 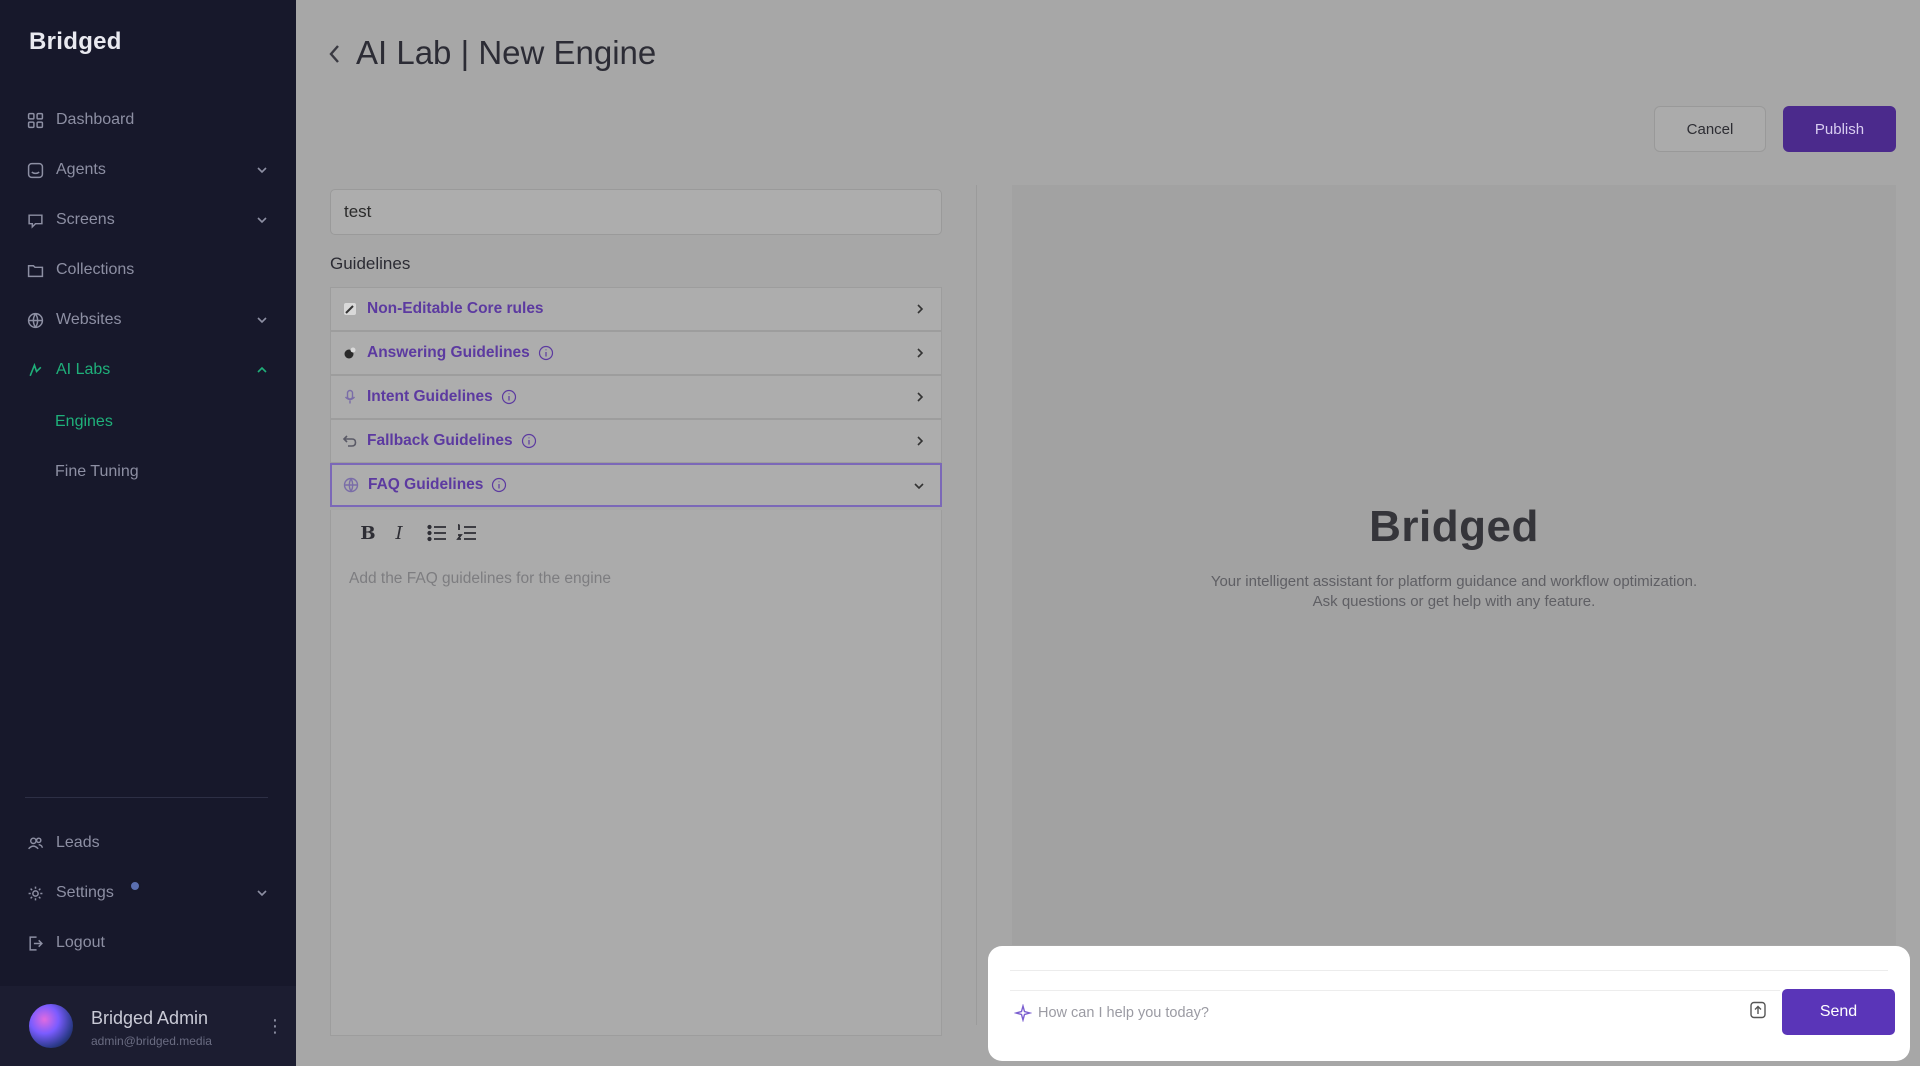 I want to click on more-options-icon: ⋮, so click(x=275, y=1026).